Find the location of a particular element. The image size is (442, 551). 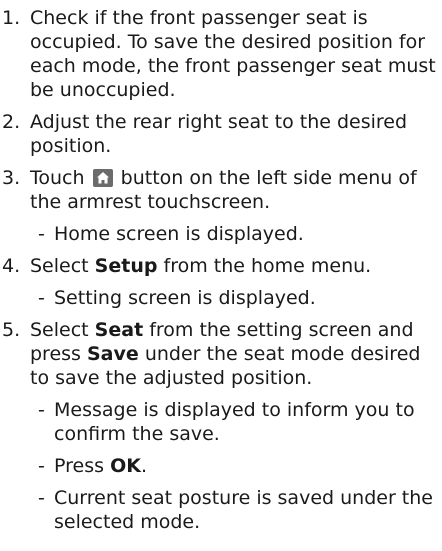

home-icon is located at coordinates (102, 178).